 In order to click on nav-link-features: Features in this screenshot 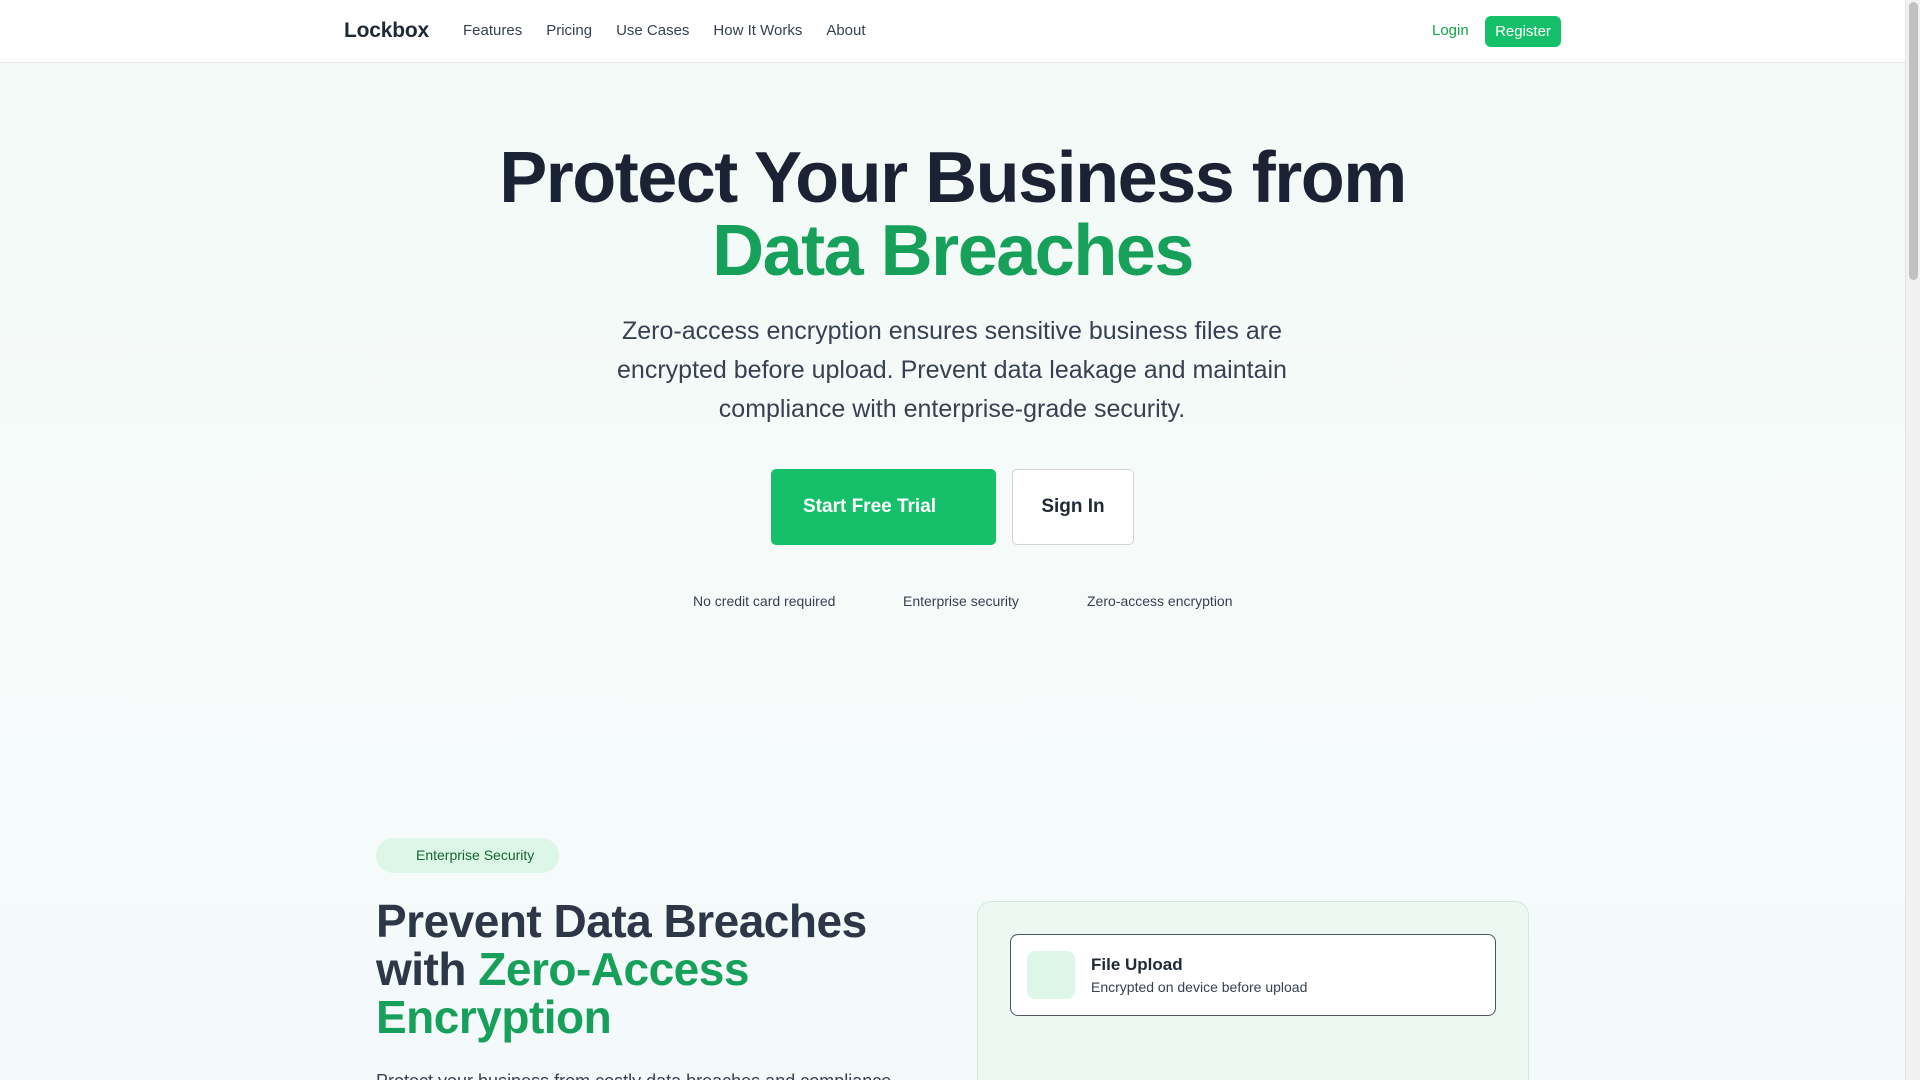, I will do `click(492, 30)`.